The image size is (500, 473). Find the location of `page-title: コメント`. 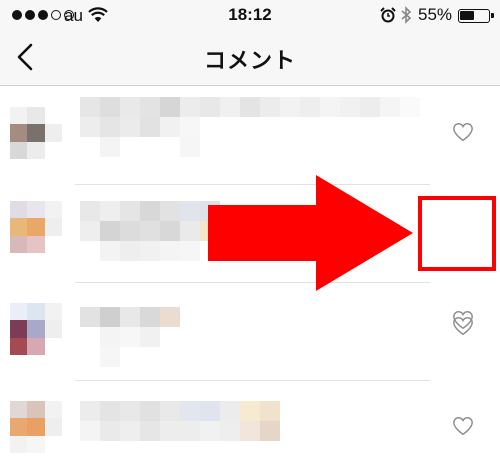

page-title: コメント is located at coordinates (249, 60).